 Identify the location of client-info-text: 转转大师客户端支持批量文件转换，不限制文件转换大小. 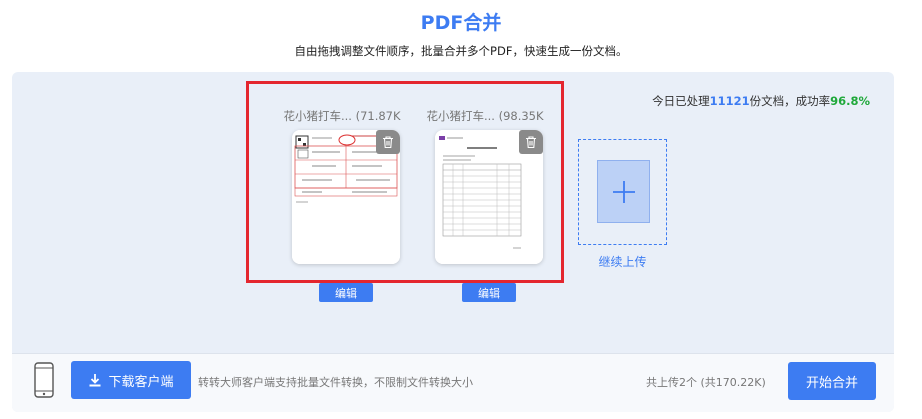
(335, 382).